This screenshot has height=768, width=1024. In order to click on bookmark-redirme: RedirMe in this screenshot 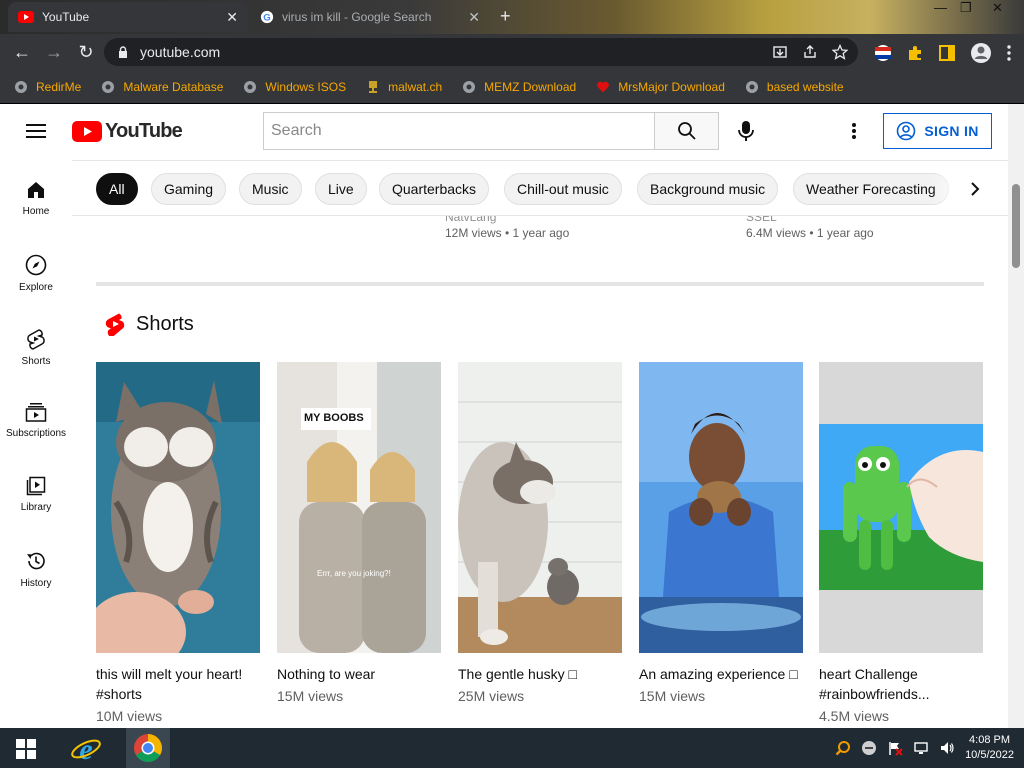, I will do `click(47, 87)`.